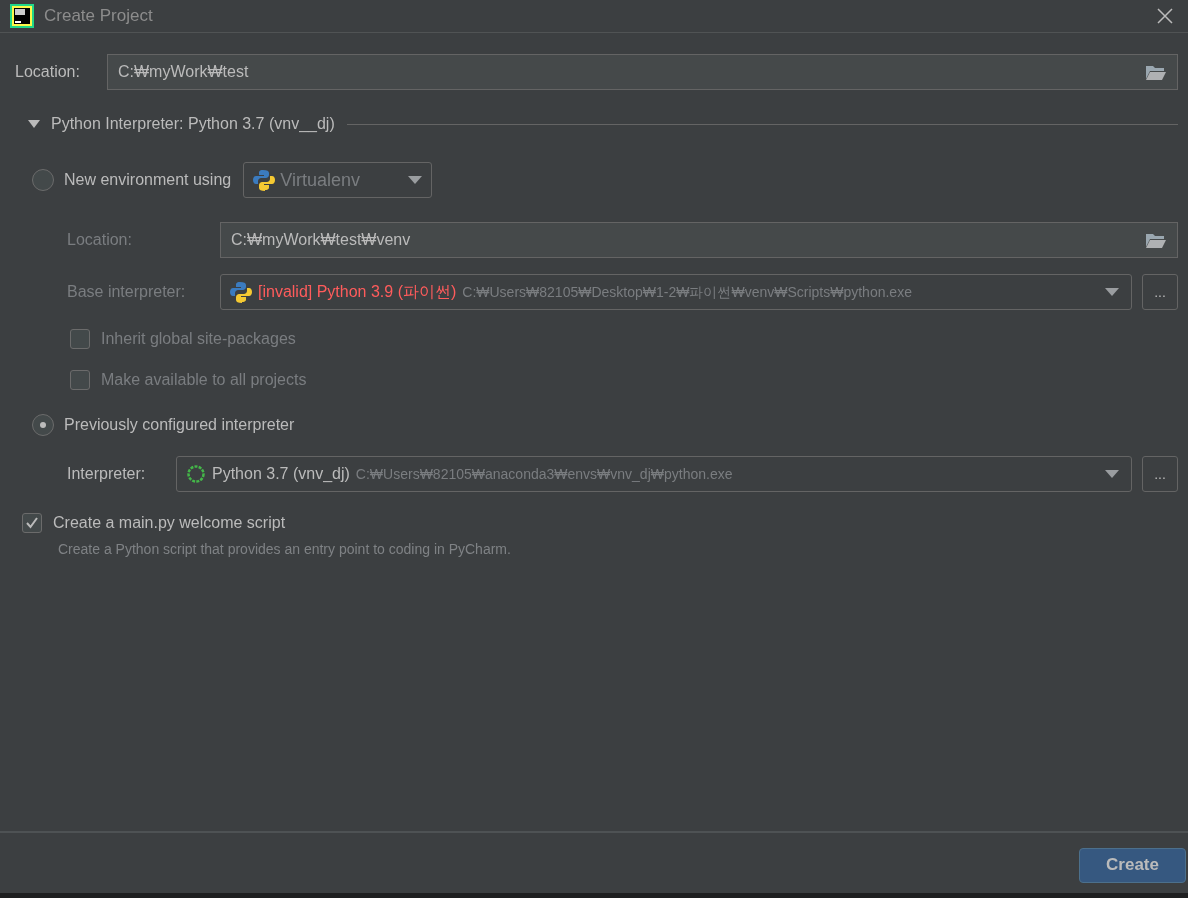  What do you see at coordinates (1132, 865) in the screenshot?
I see `create-button: Create` at bounding box center [1132, 865].